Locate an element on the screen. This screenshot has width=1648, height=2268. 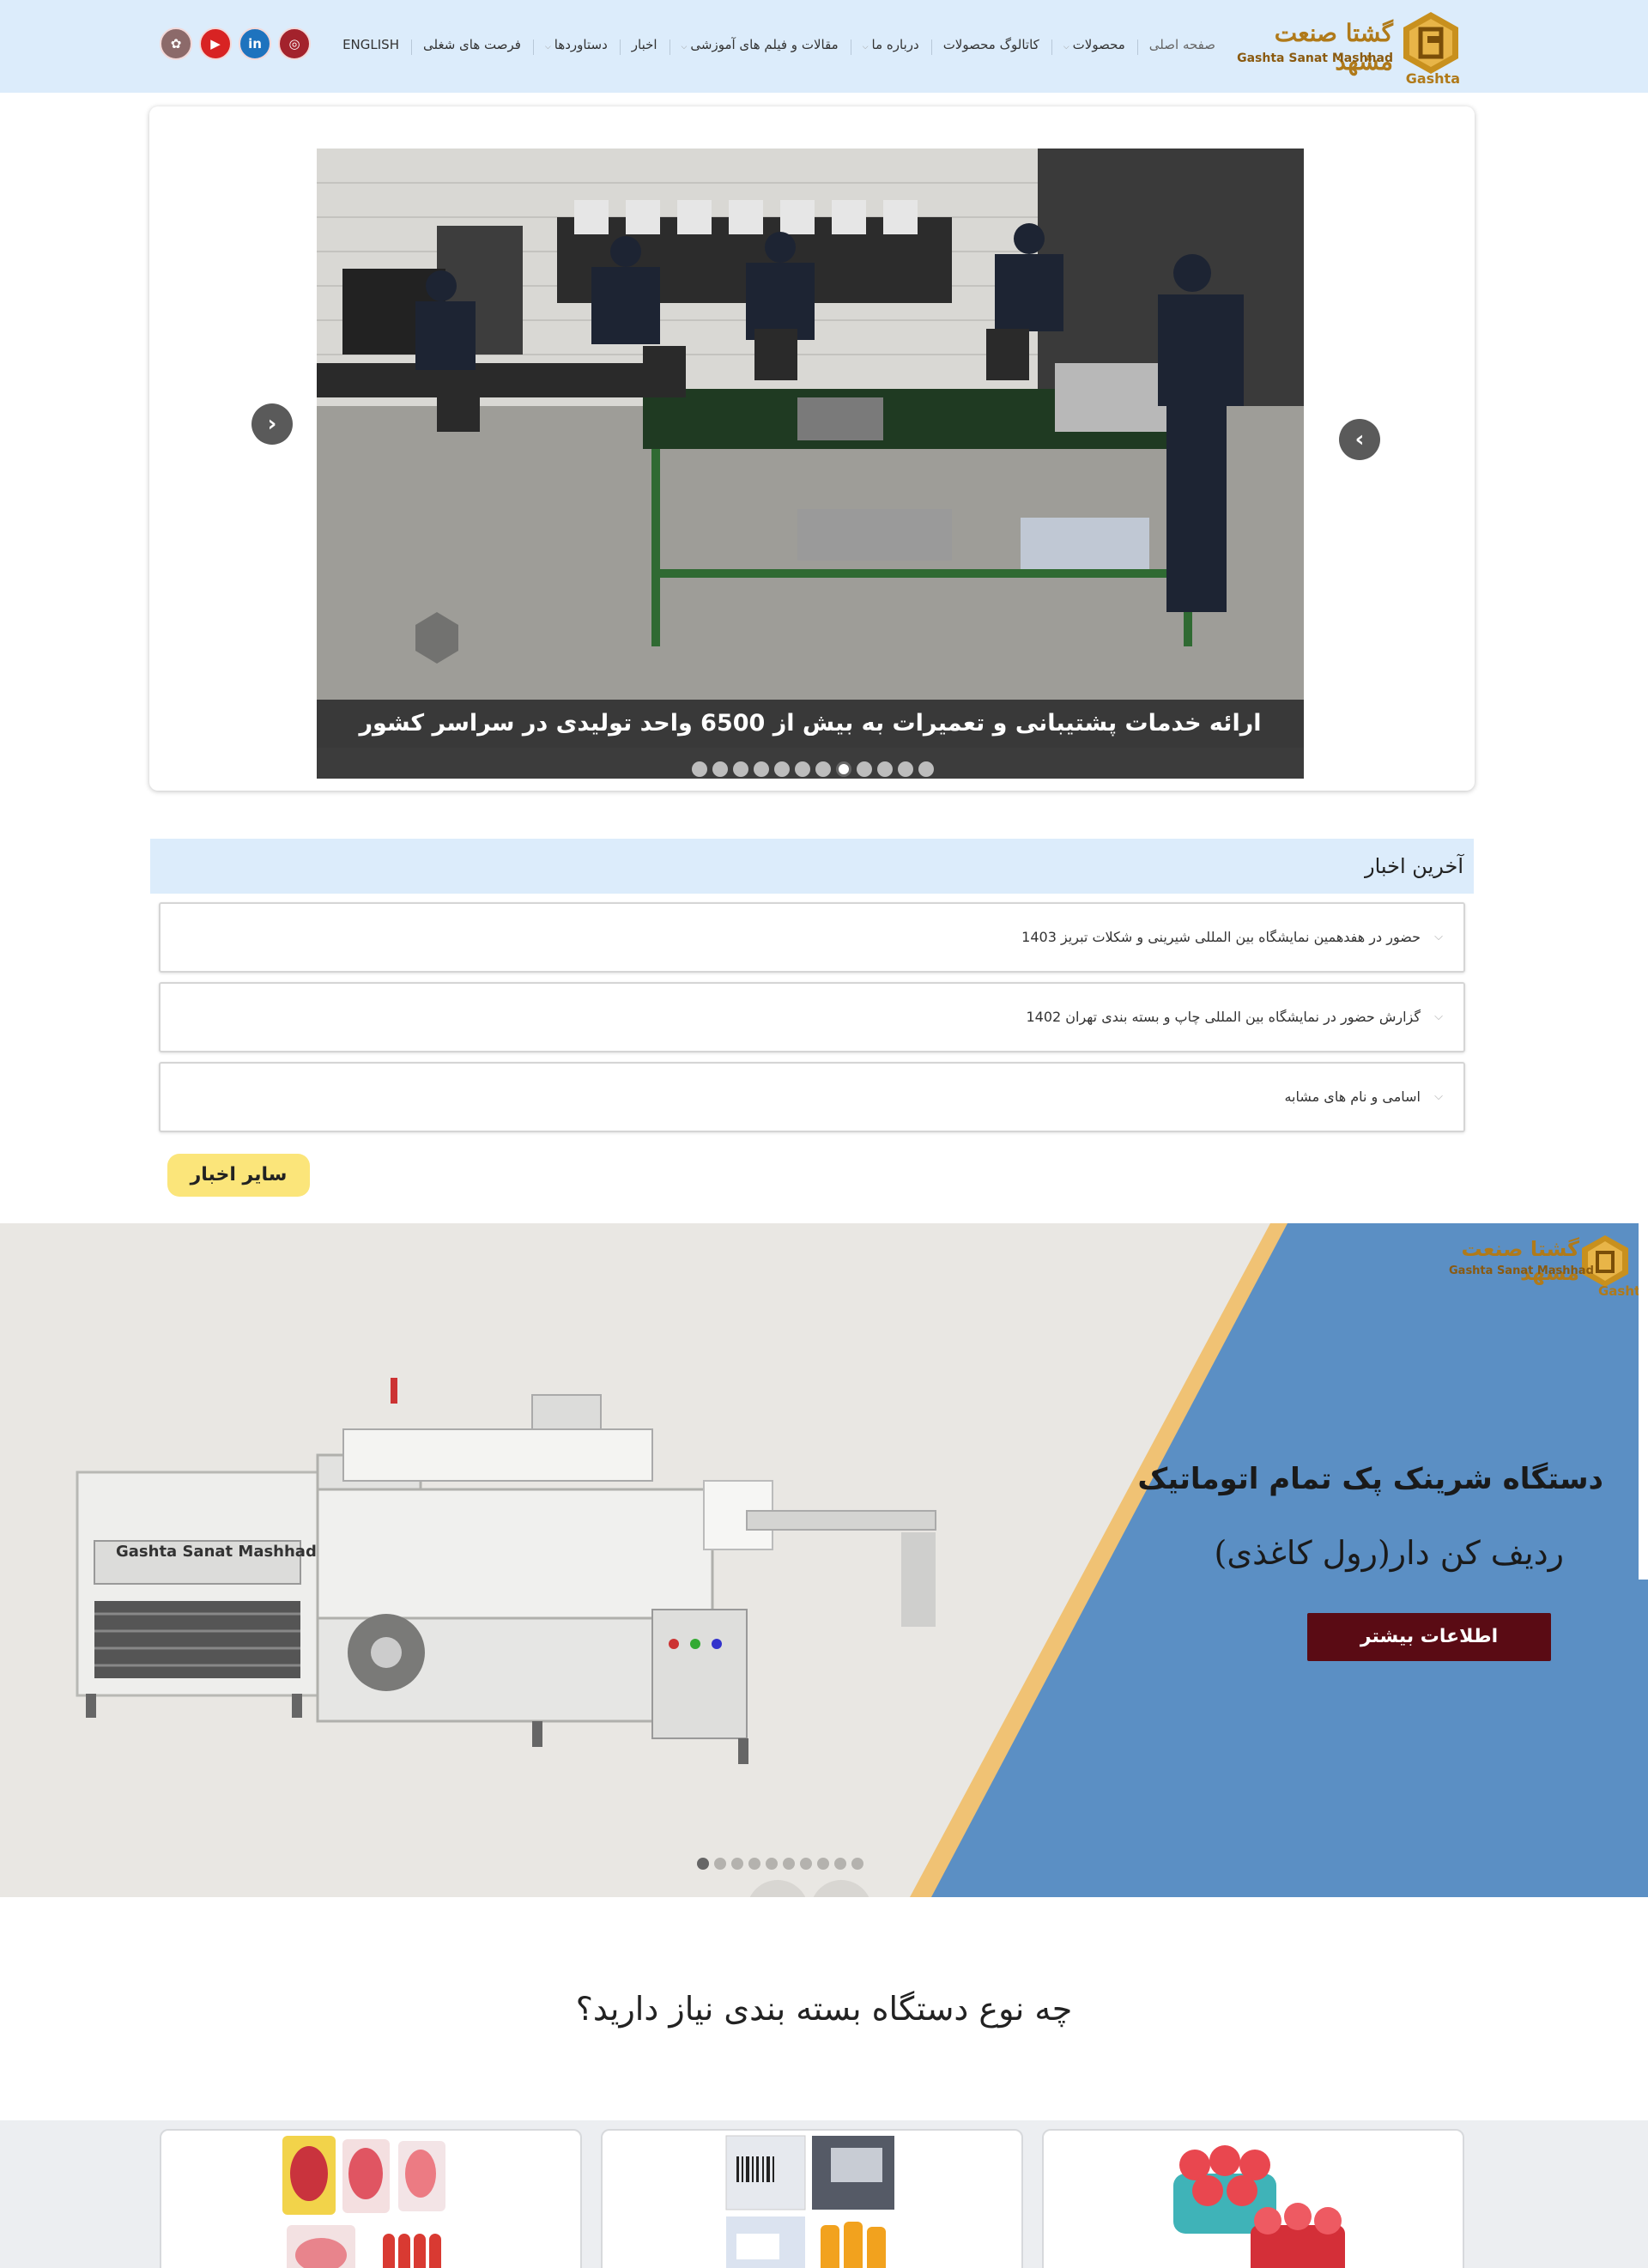
nav-item-label: ENGLISH is located at coordinates (370, 44).